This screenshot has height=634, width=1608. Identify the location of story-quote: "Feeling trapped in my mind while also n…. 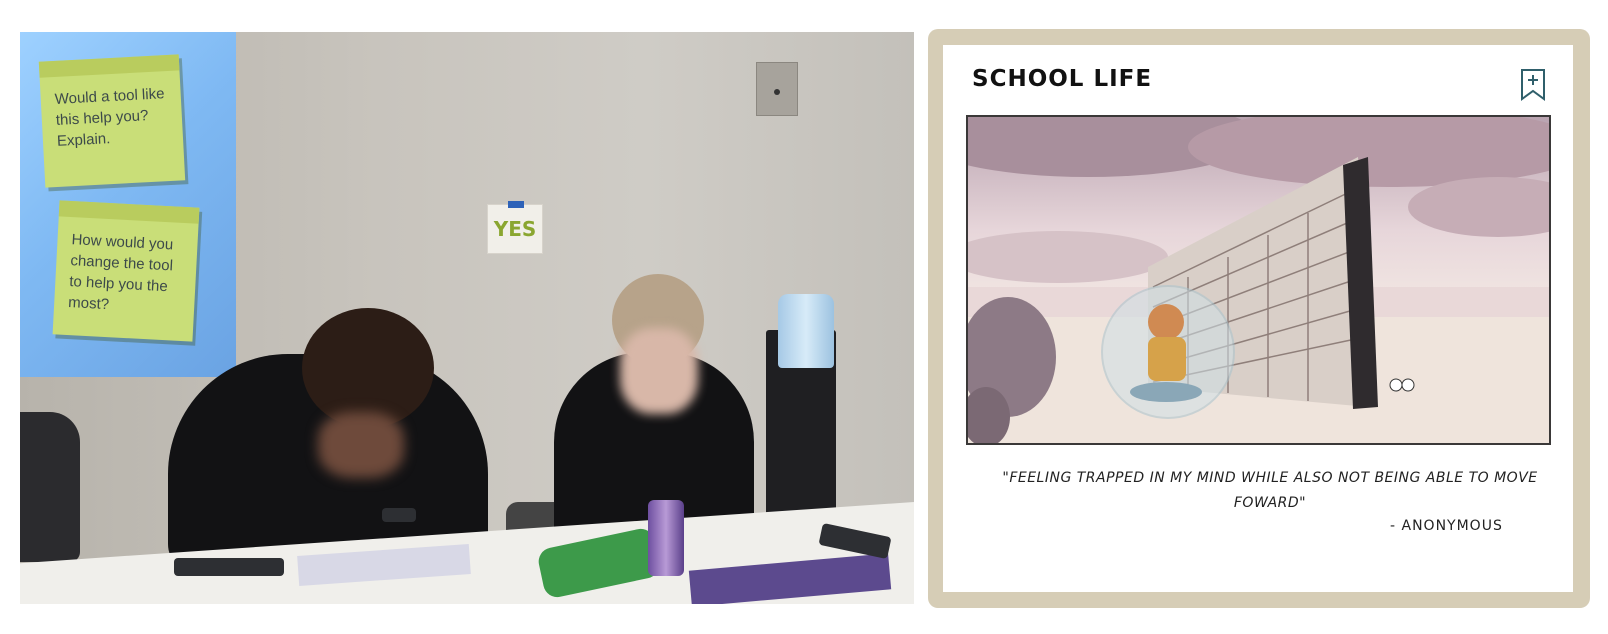
(1270, 490).